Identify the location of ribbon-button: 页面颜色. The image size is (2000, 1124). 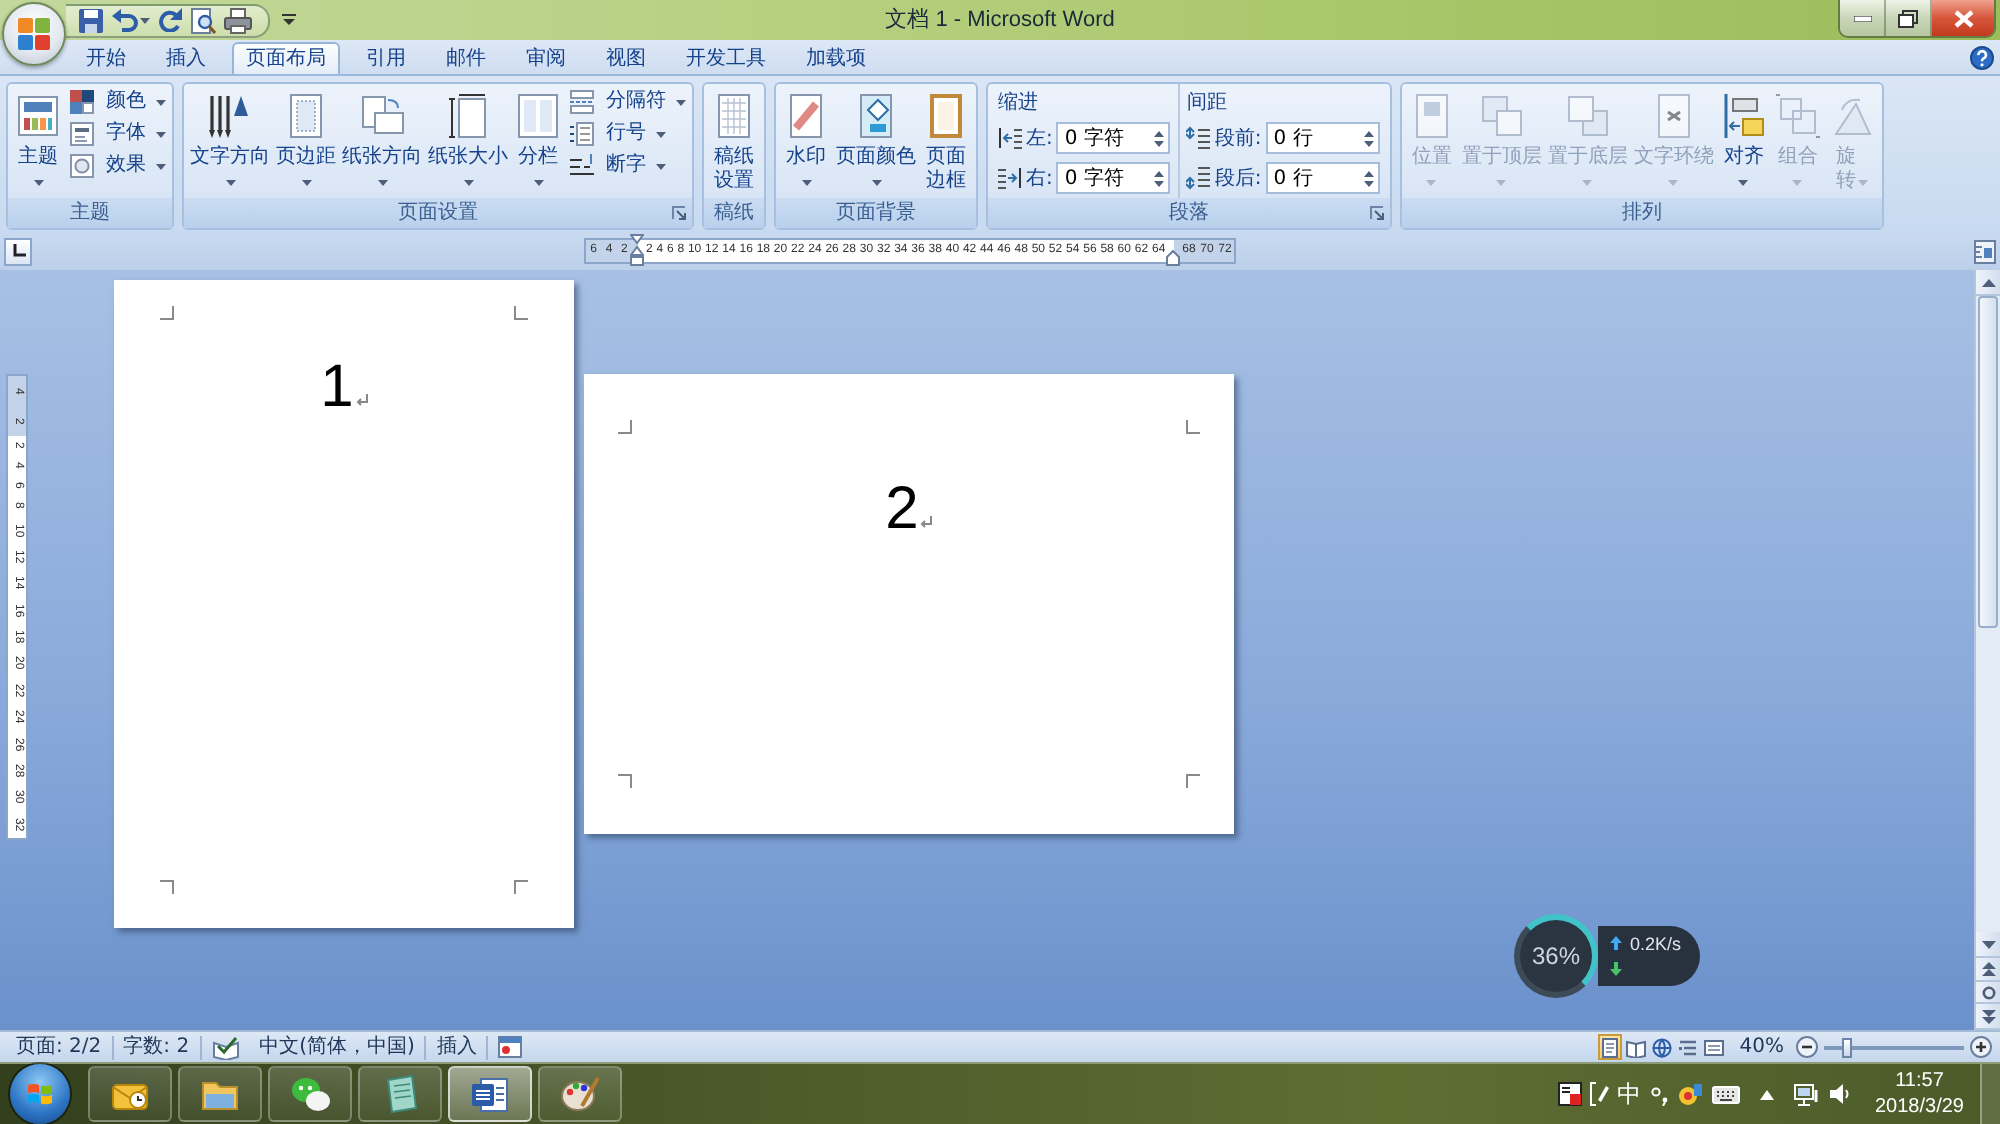
(876, 140).